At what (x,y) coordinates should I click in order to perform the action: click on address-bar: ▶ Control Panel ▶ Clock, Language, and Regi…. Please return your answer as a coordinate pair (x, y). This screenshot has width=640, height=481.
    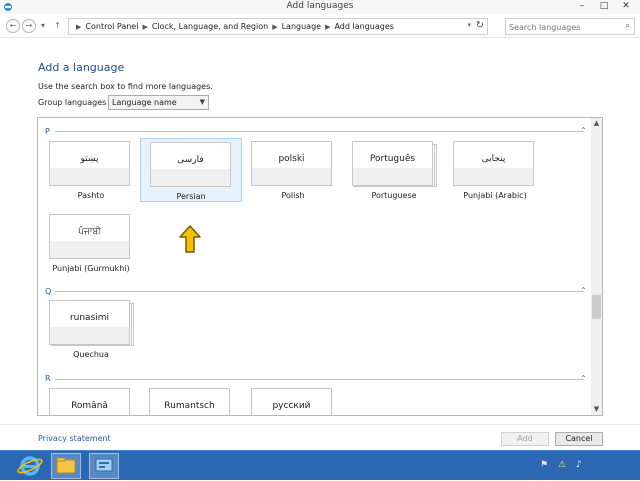
    Looking at the image, I should click on (278, 26).